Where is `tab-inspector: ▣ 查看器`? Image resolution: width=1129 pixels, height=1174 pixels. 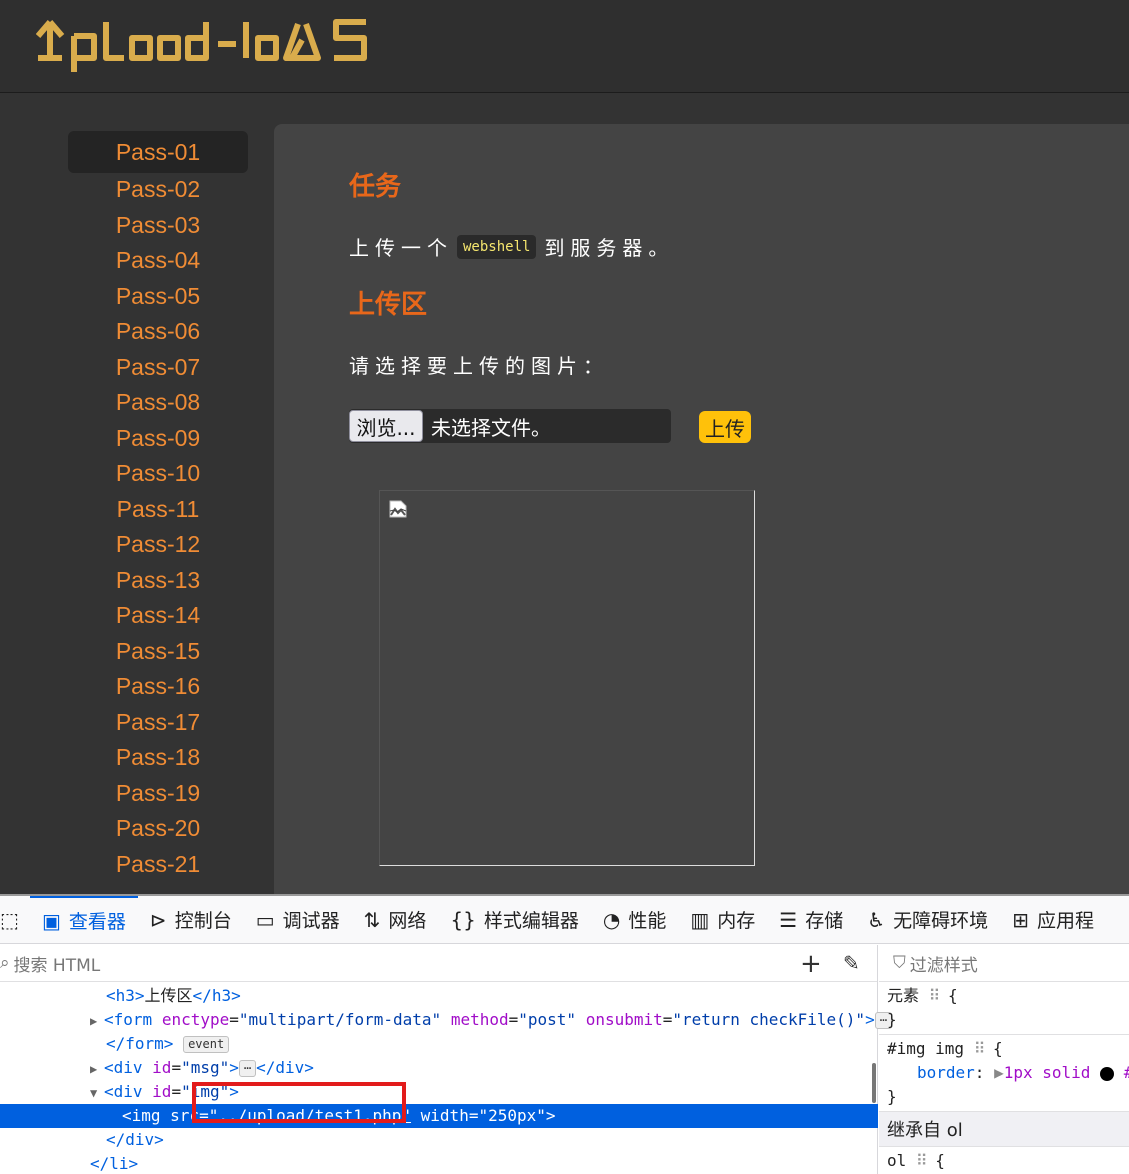
tab-inspector: ▣ 查看器 is located at coordinates (84, 919).